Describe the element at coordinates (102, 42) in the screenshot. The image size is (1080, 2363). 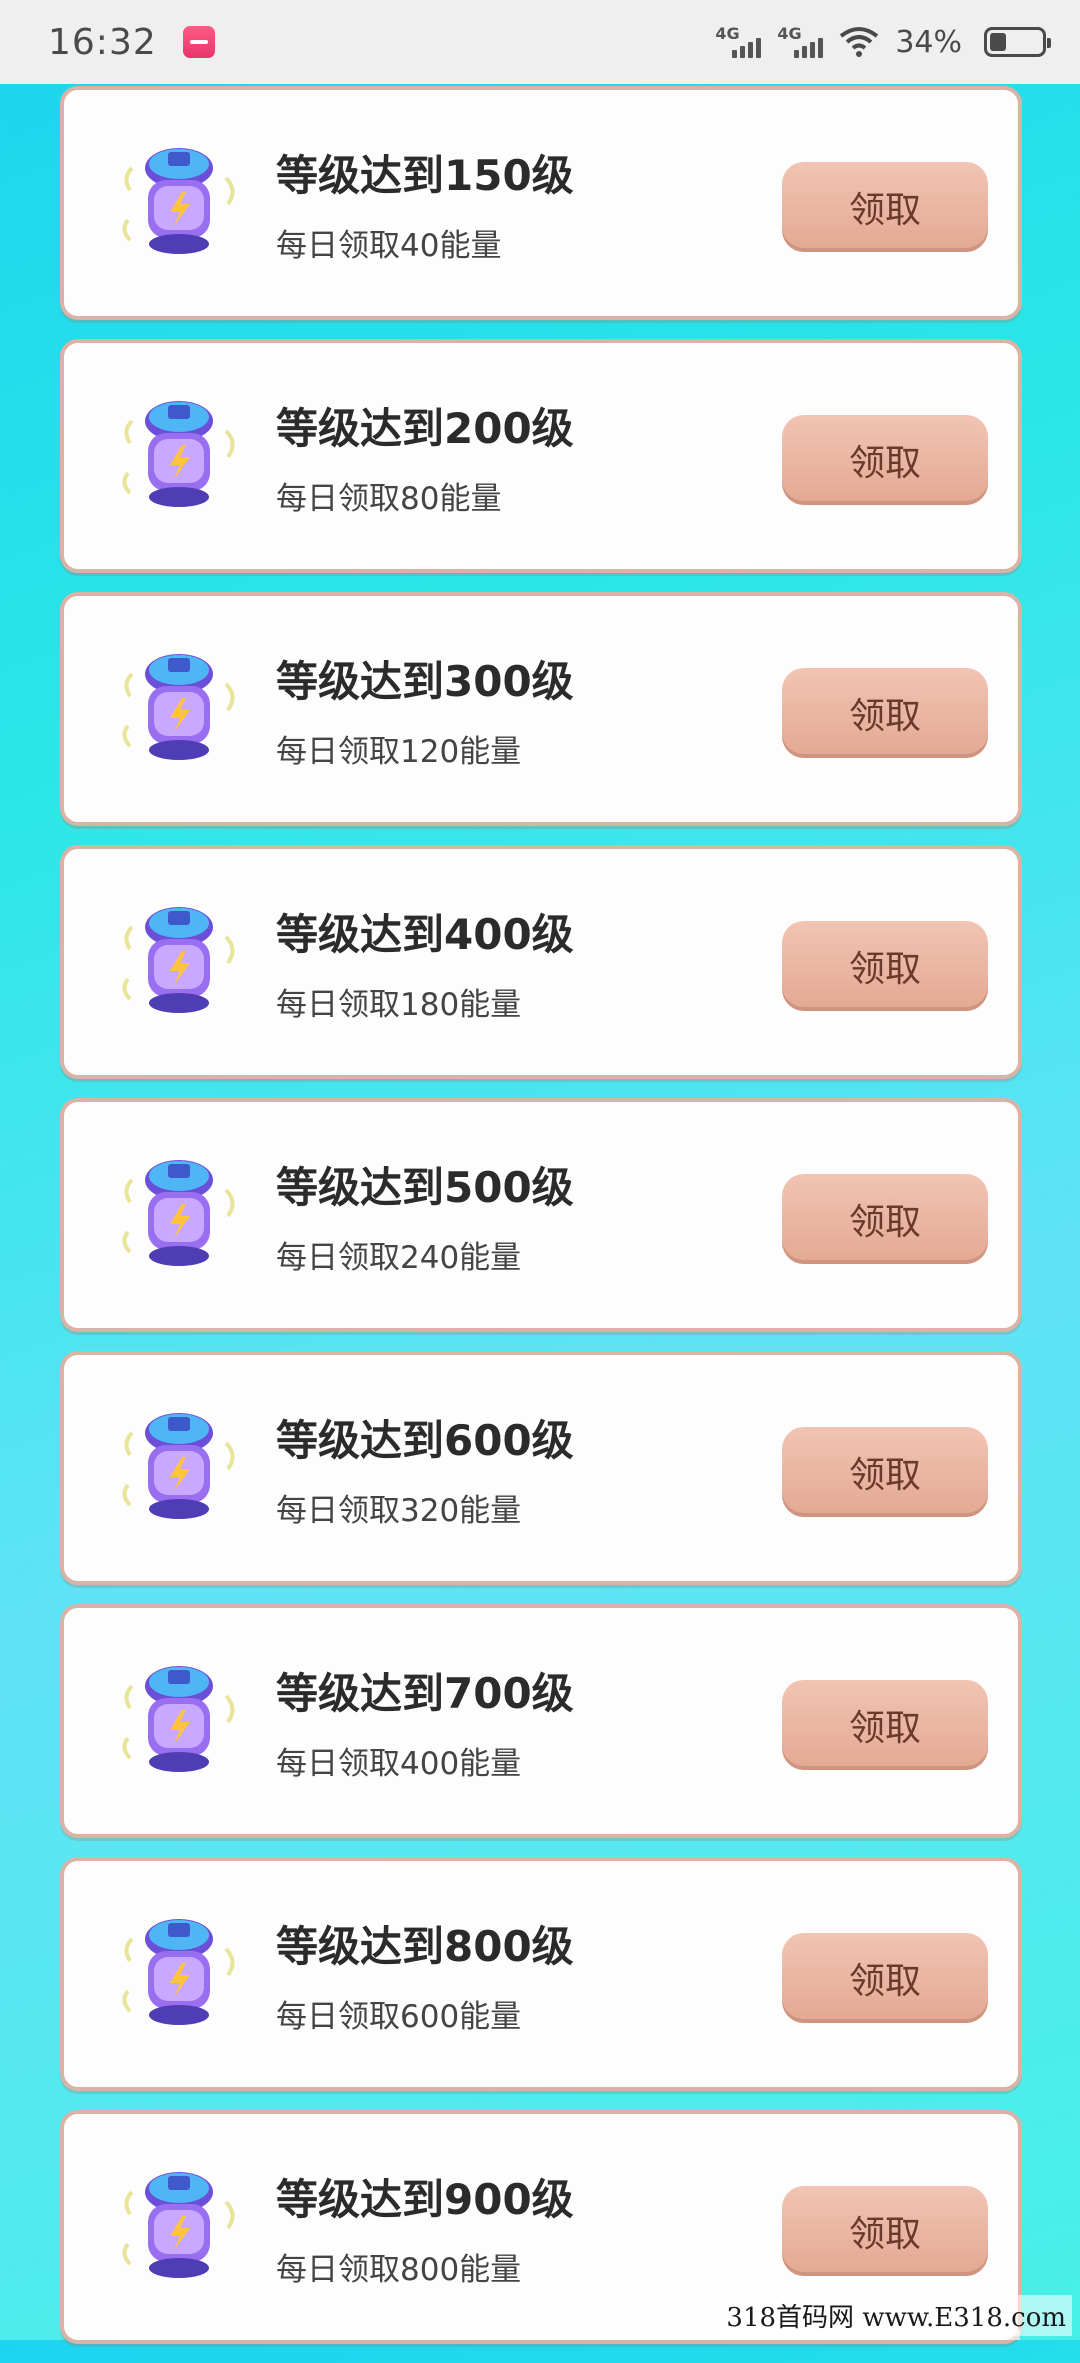
I see `status-time: 16:32` at that location.